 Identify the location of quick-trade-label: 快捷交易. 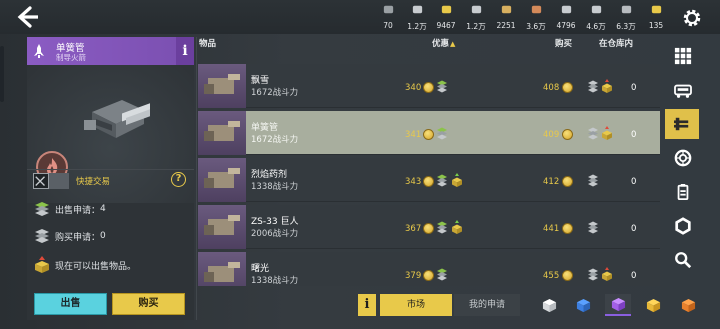
(93, 182).